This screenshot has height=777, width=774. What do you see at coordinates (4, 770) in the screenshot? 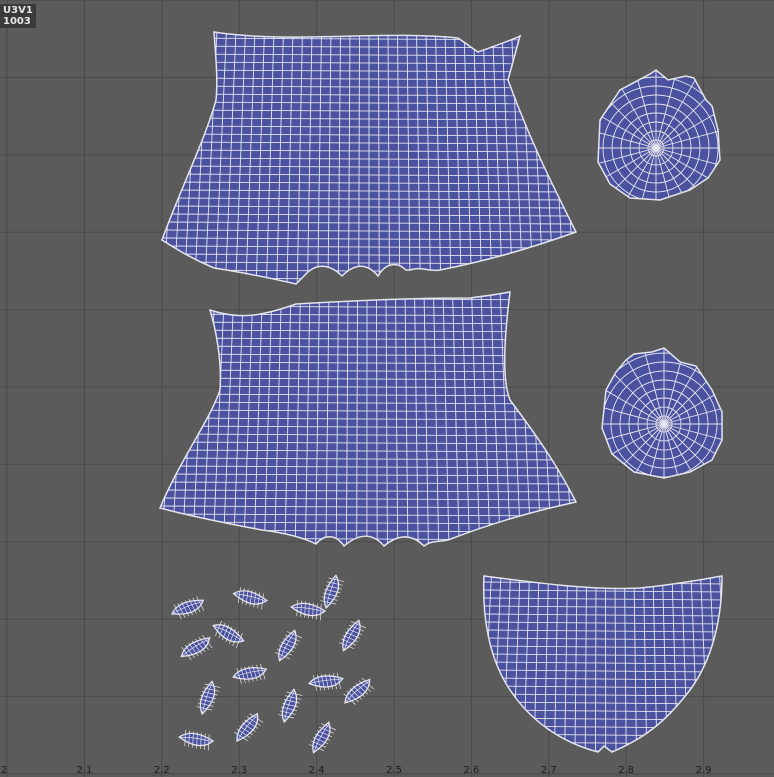
I see `u-axis-tick-label: 2` at bounding box center [4, 770].